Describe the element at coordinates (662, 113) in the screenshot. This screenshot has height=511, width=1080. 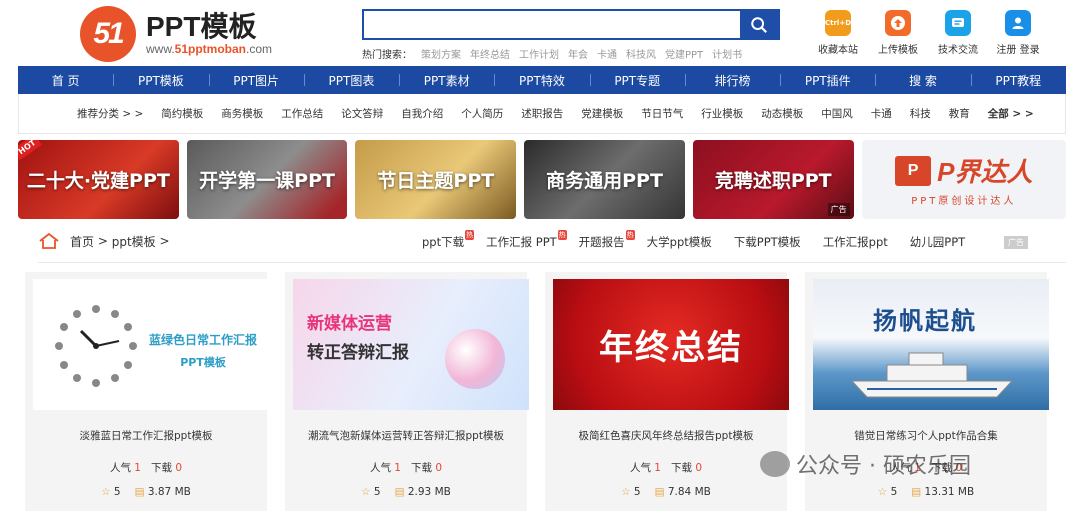
I see `category-link: 节日节气` at that location.